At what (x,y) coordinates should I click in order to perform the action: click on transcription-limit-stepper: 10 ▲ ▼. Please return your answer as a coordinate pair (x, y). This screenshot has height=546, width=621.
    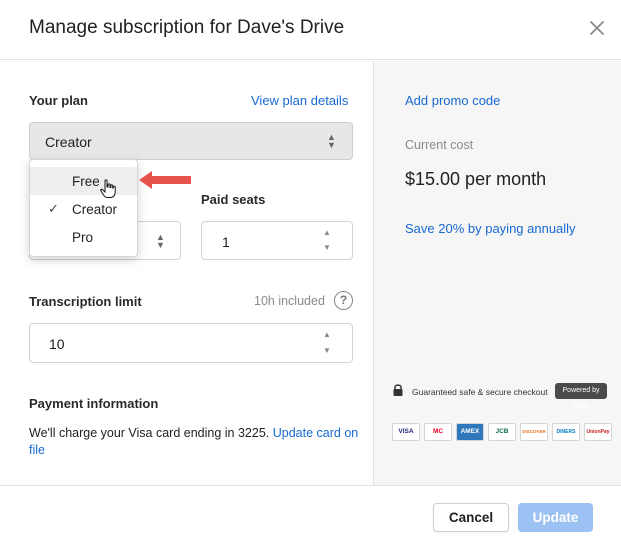
    Looking at the image, I should click on (191, 343).